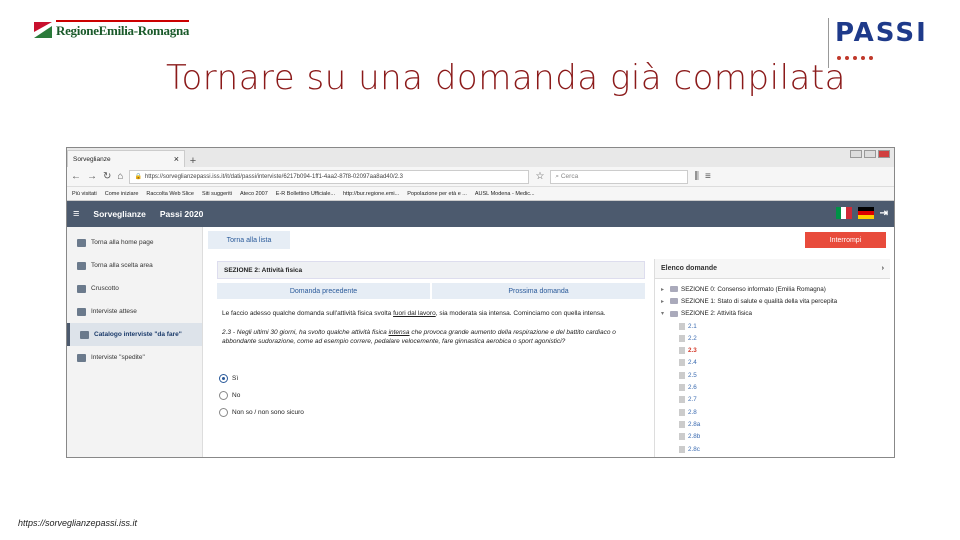 The height and width of the screenshot is (540, 960). What do you see at coordinates (775, 326) in the screenshot?
I see `tree-question: 2.1` at bounding box center [775, 326].